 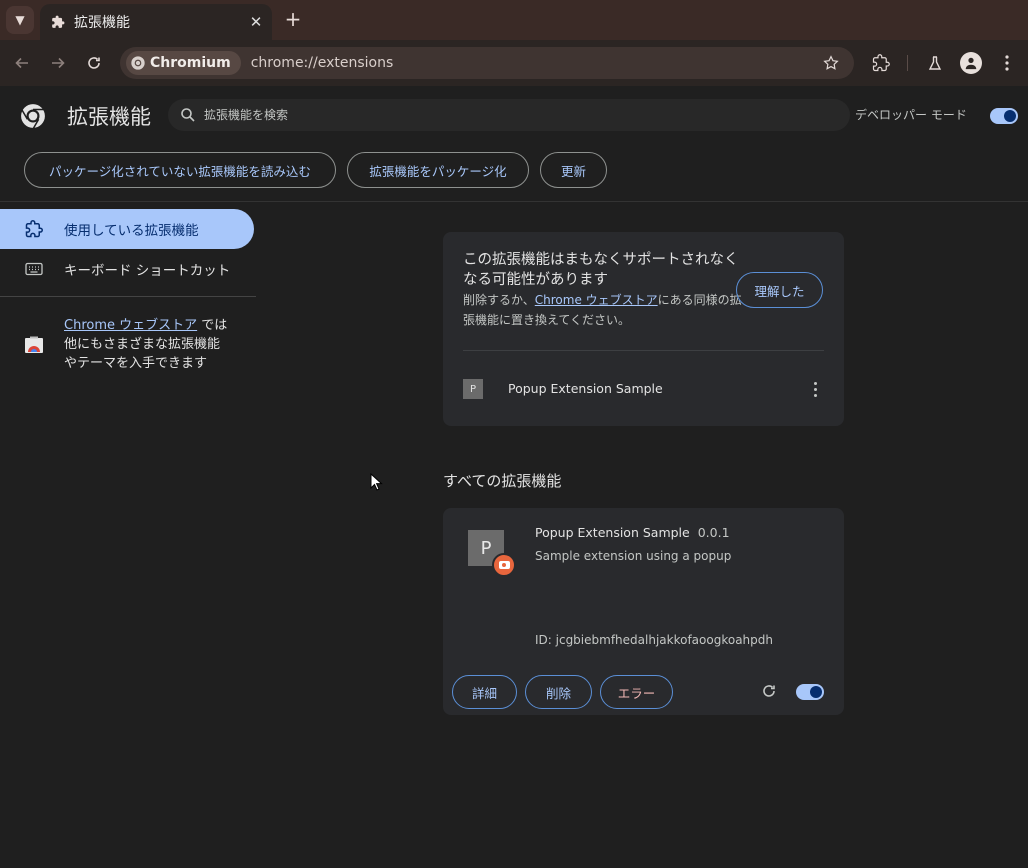 What do you see at coordinates (147, 271) in the screenshot?
I see `sidebar-item-label: キーボード ショートカット` at bounding box center [147, 271].